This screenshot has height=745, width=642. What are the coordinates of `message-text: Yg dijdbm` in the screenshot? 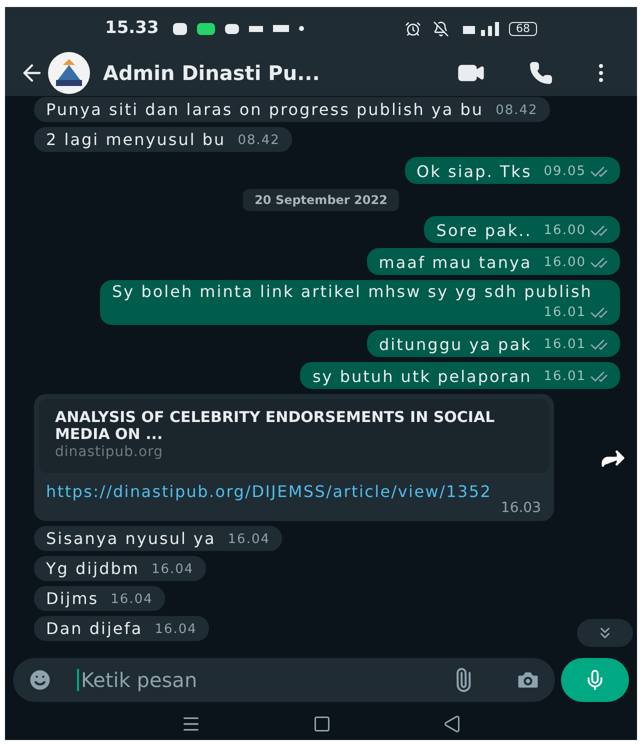 It's located at (93, 569).